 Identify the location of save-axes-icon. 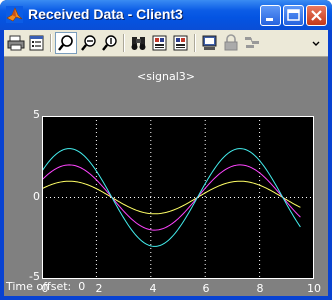
(159, 43).